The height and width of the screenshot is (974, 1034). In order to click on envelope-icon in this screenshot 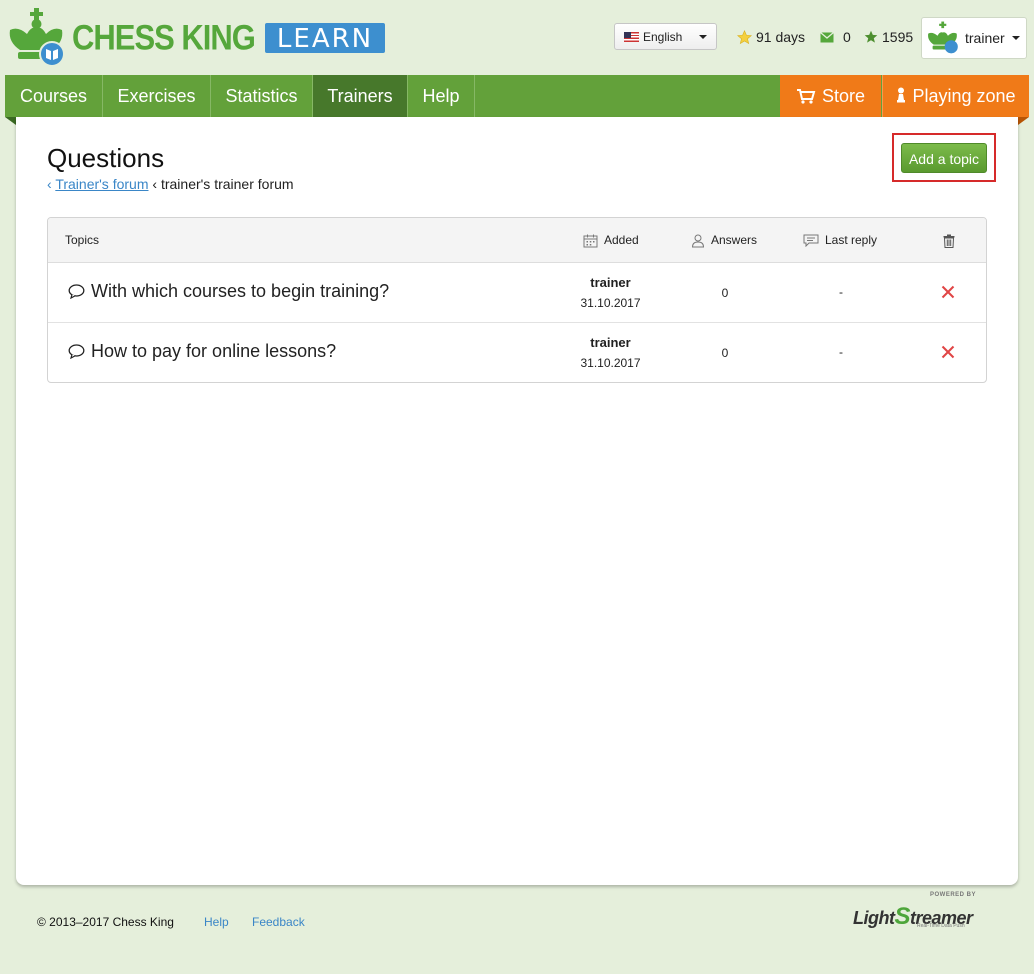, I will do `click(827, 36)`.